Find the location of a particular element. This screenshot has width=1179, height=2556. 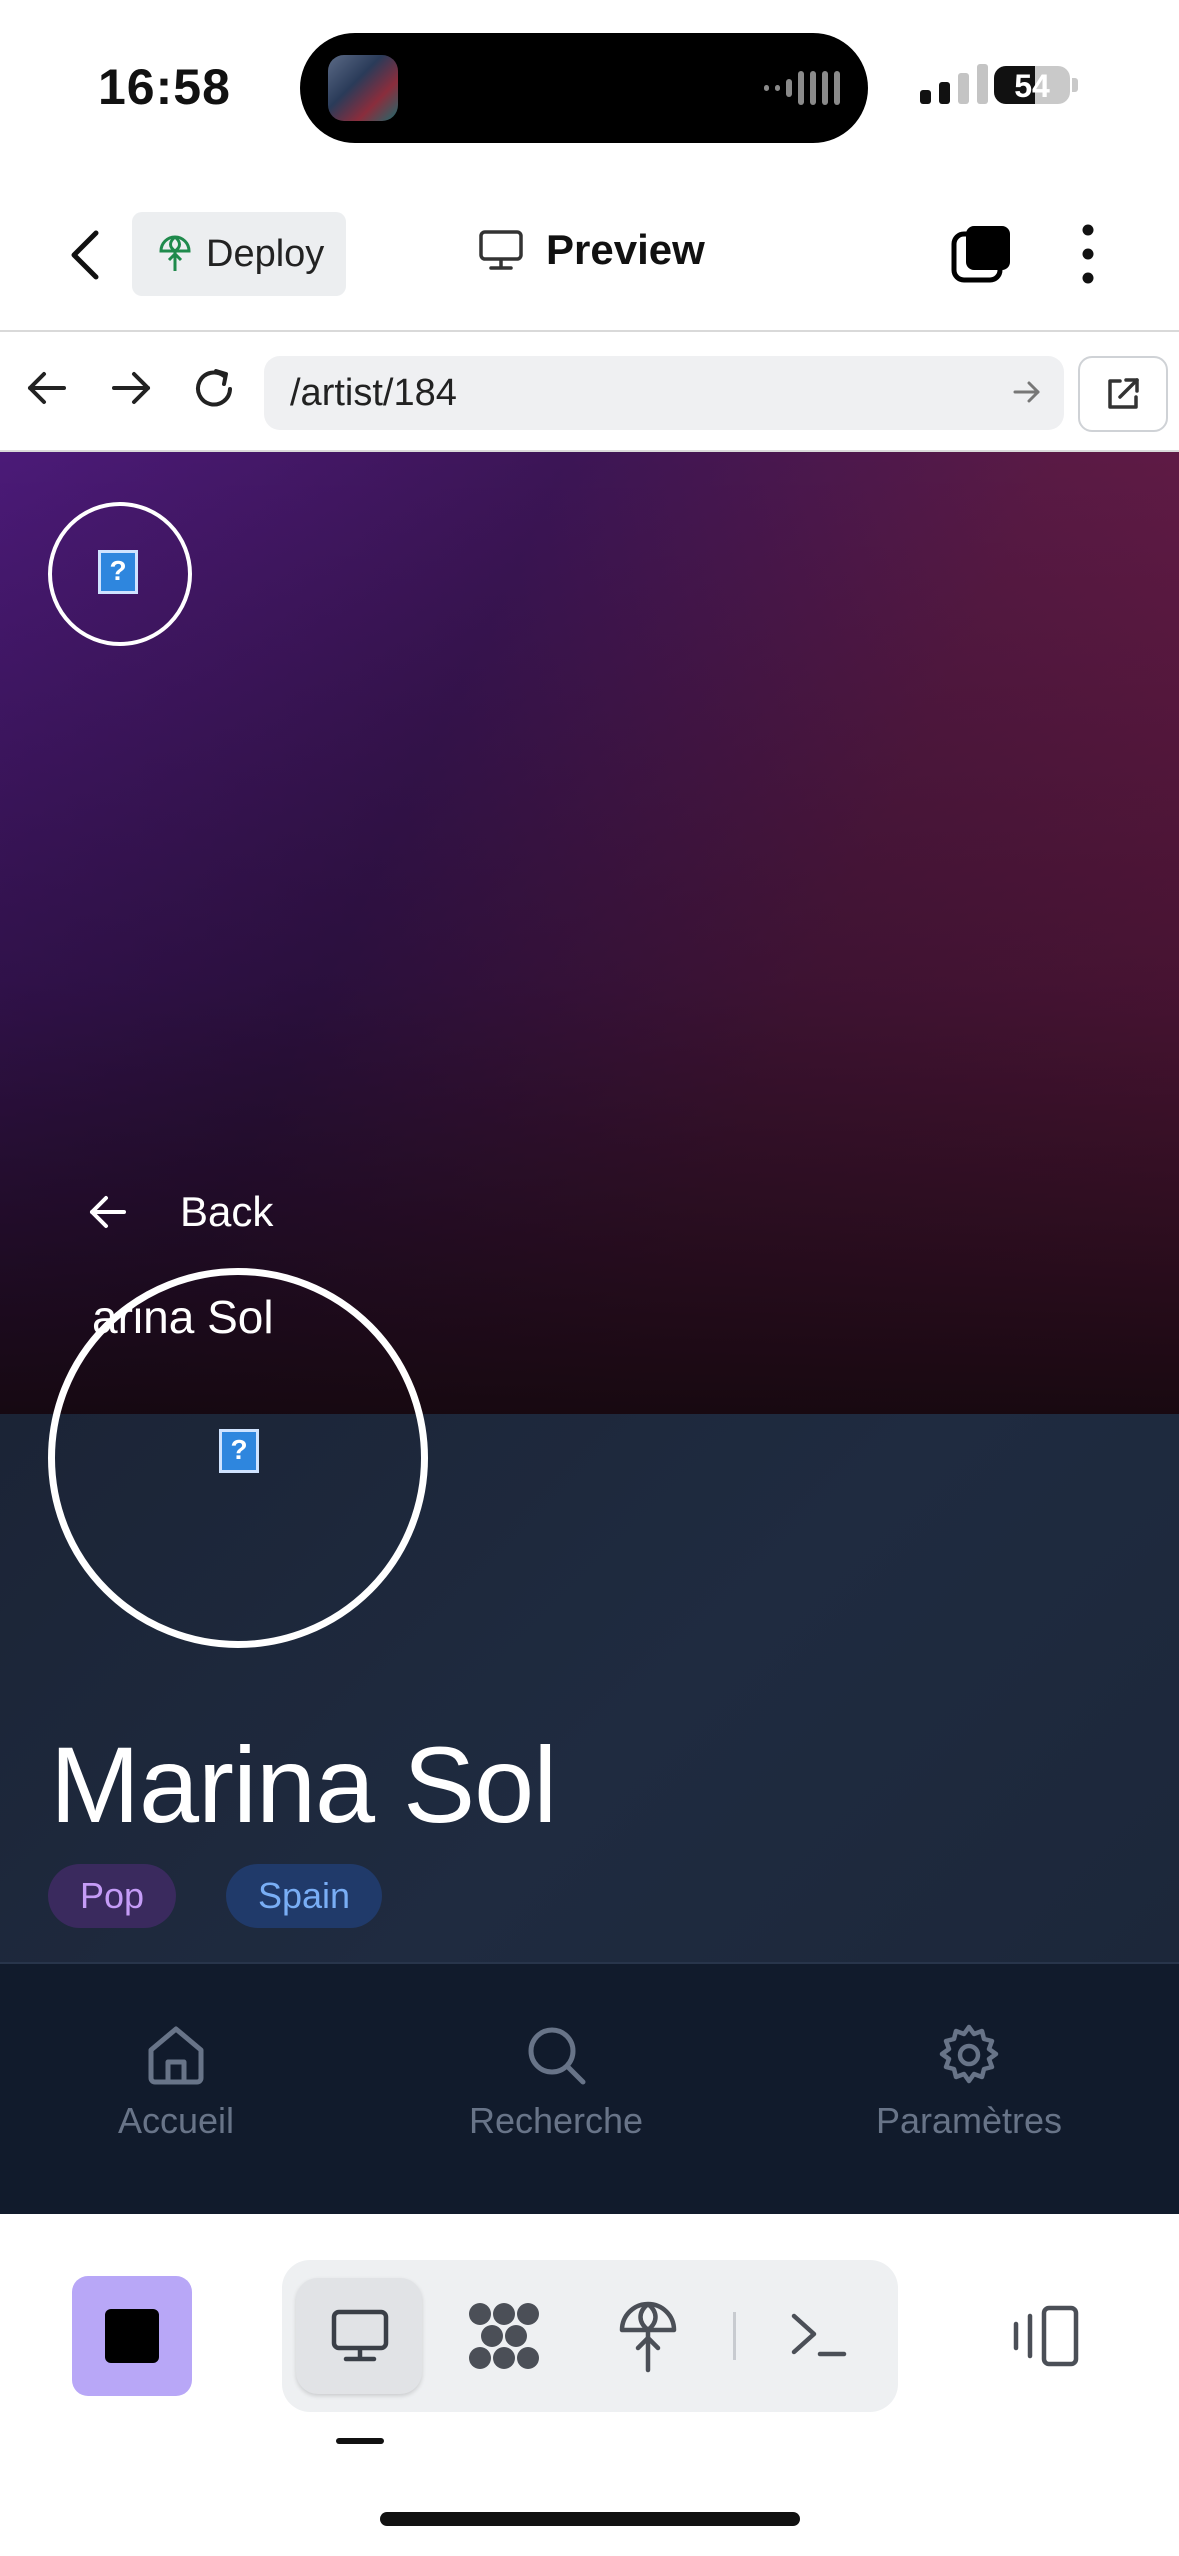

url-text: /artist/184 is located at coordinates (373, 393).